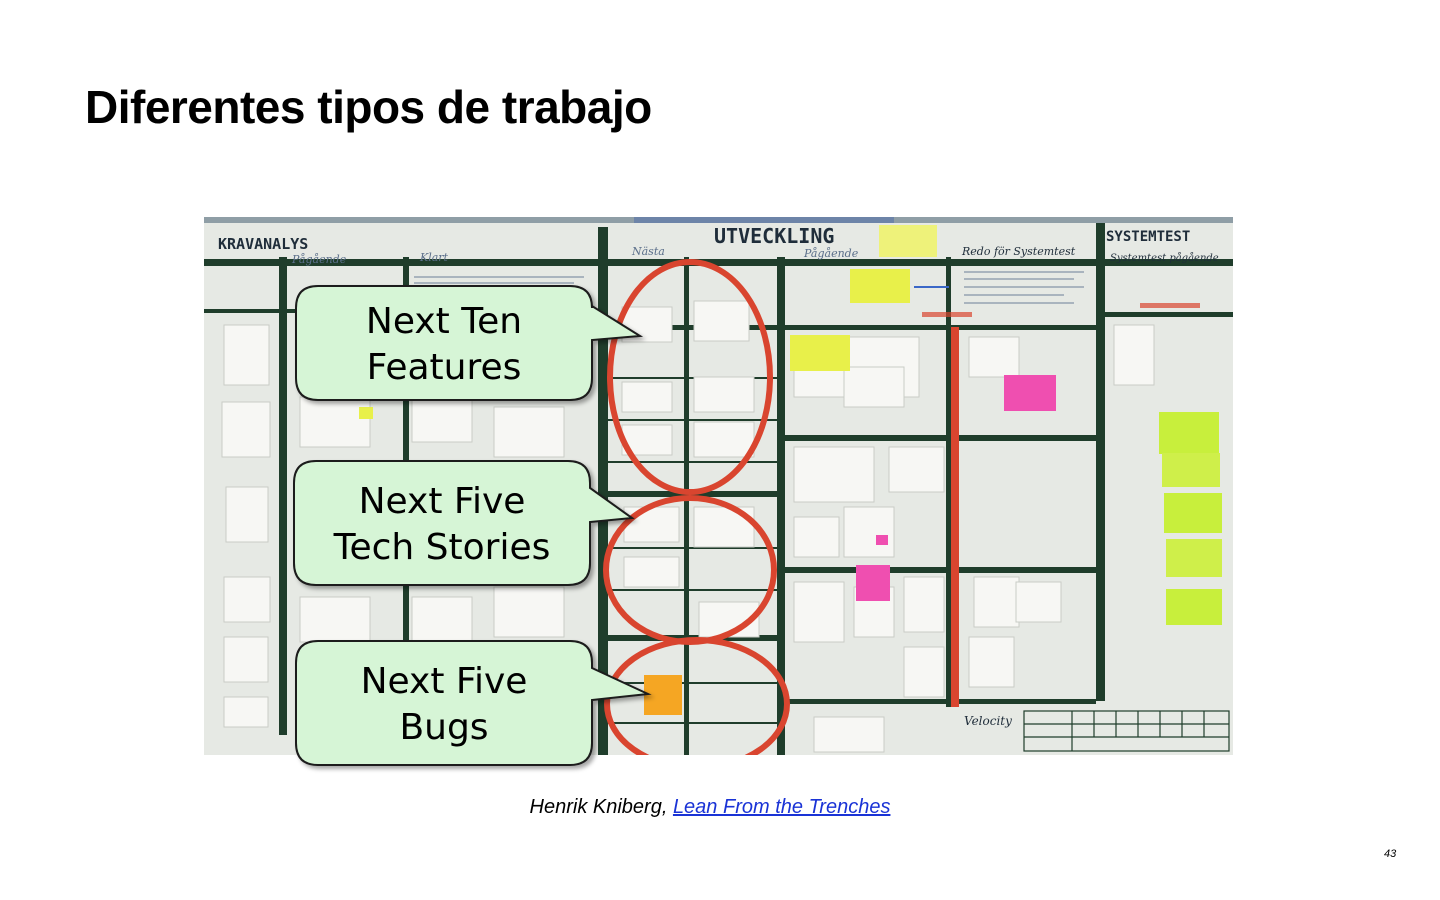  Describe the element at coordinates (368, 107) in the screenshot. I see `slide-title: Diferentes tipos de trabajo` at that location.